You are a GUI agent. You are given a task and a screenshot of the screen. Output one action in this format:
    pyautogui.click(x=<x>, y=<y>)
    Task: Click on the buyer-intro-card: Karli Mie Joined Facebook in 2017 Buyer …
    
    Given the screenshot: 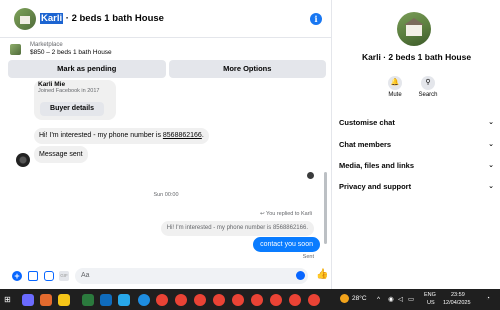 What is the action you would take?
    pyautogui.click(x=75, y=100)
    